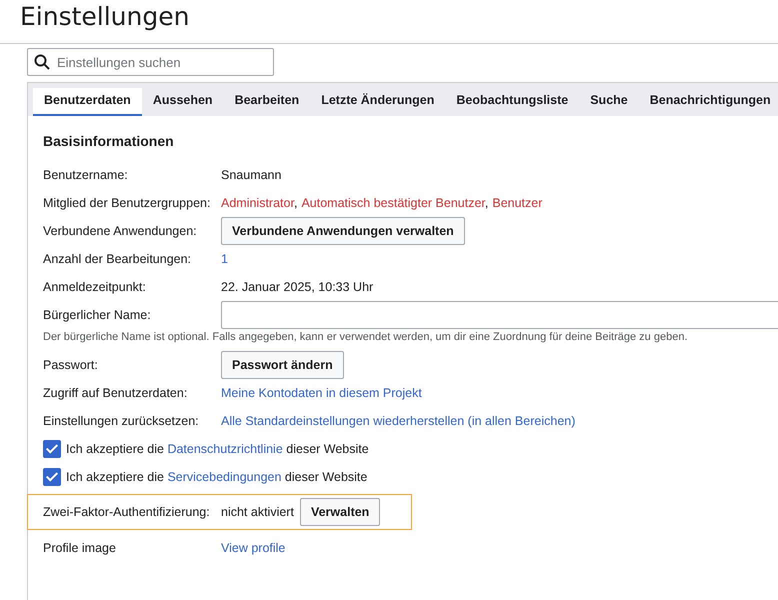  What do you see at coordinates (340, 512) in the screenshot?
I see `manage-button: Verwalten` at bounding box center [340, 512].